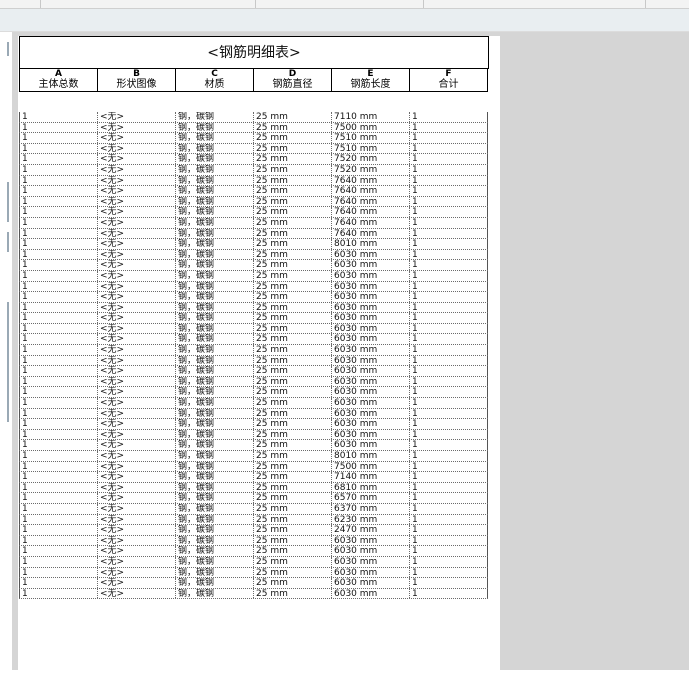 This screenshot has width=689, height=676. I want to click on table-row: 1 <无> 钢，碳钢 25 mm 7140 mm 1, so click(253, 477).